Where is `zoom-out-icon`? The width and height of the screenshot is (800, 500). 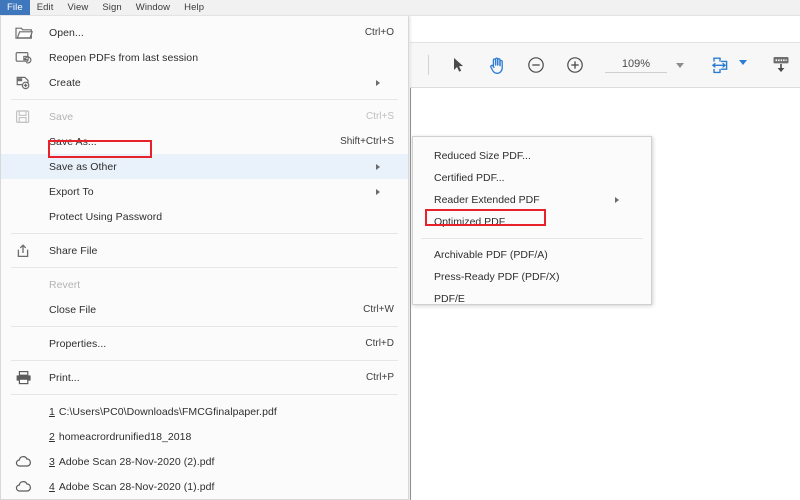 zoom-out-icon is located at coordinates (536, 65).